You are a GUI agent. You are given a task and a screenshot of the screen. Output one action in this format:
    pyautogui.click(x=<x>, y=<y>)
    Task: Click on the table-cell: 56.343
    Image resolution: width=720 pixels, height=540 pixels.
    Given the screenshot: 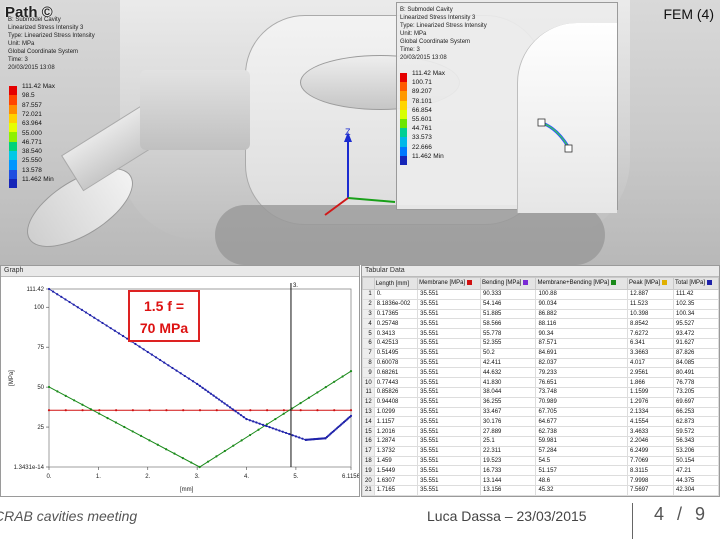 What is the action you would take?
    pyautogui.click(x=696, y=441)
    